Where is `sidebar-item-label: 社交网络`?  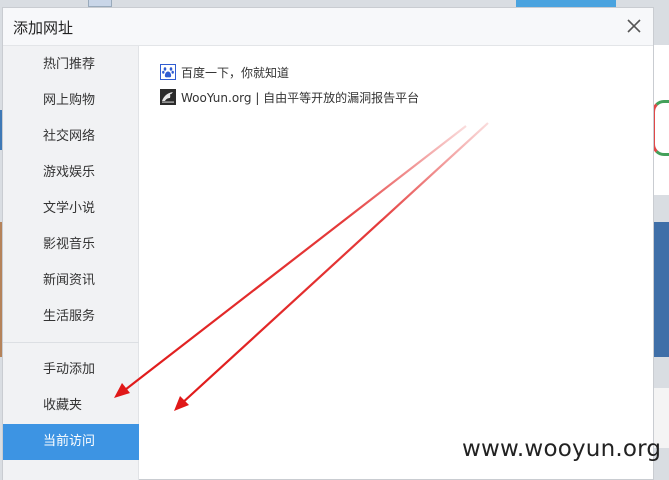
sidebar-item-label: 社交网络 is located at coordinates (69, 136).